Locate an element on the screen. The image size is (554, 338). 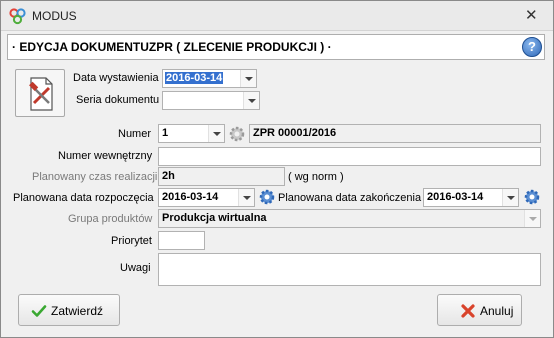
planowany-czas-label: Planowany czas realizacji is located at coordinates (95, 177).